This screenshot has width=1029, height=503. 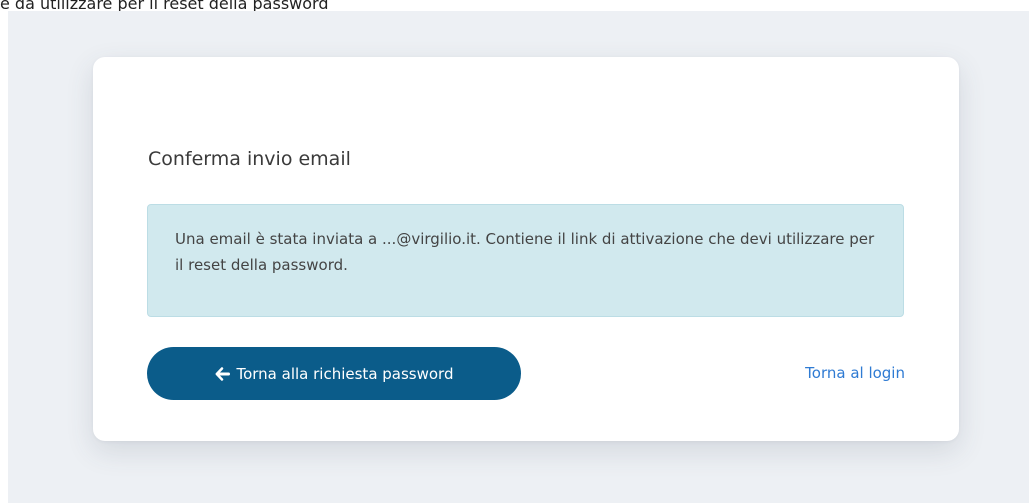 I want to click on back-to-login-link: Torna al login, so click(x=855, y=373).